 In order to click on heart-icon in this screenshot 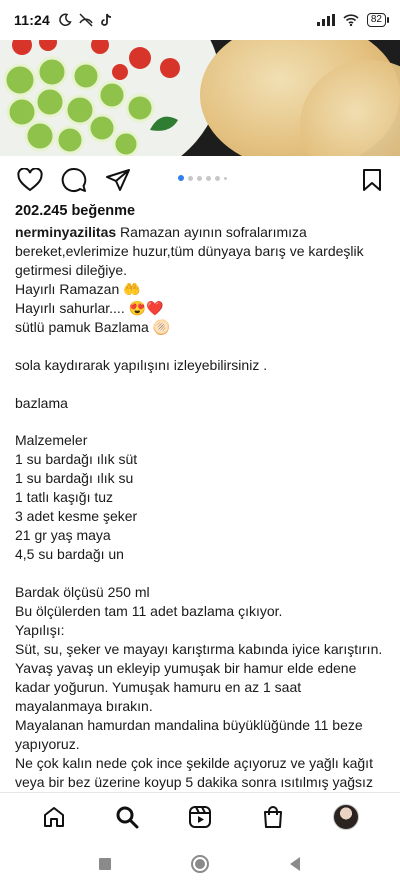, I will do `click(30, 180)`.